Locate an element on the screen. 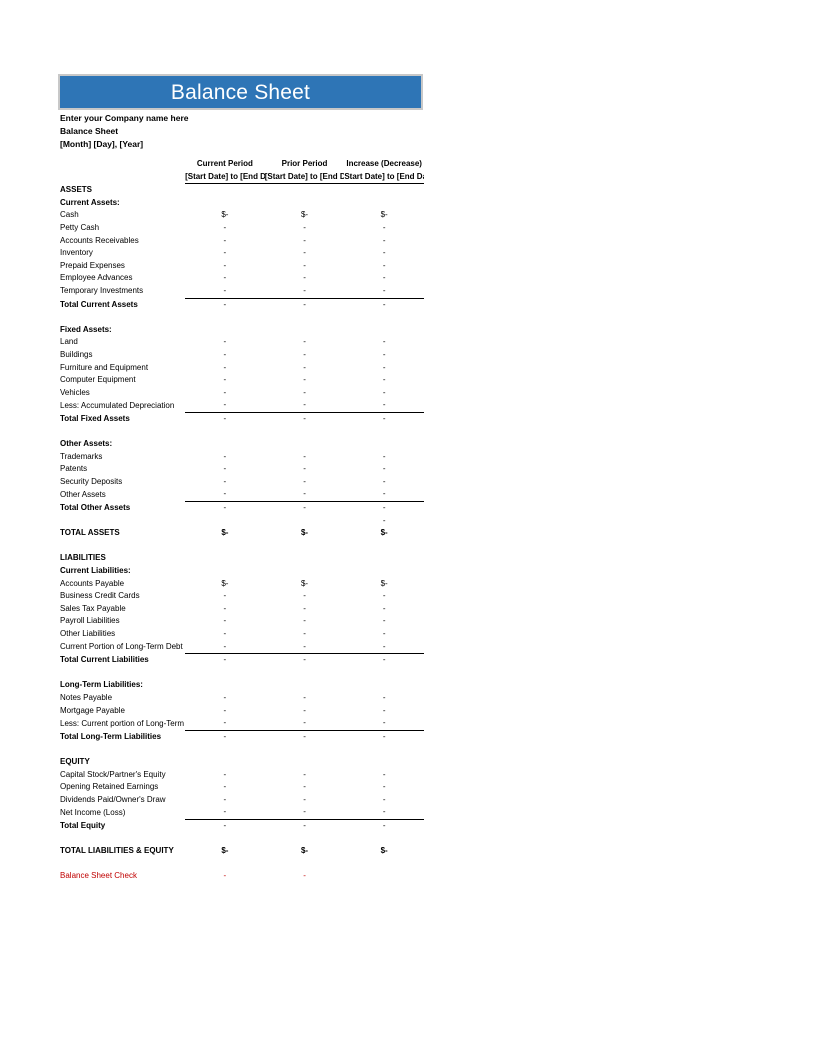 The width and height of the screenshot is (817, 1057). cell-accumulated-depreciation-current: - is located at coordinates (225, 406).